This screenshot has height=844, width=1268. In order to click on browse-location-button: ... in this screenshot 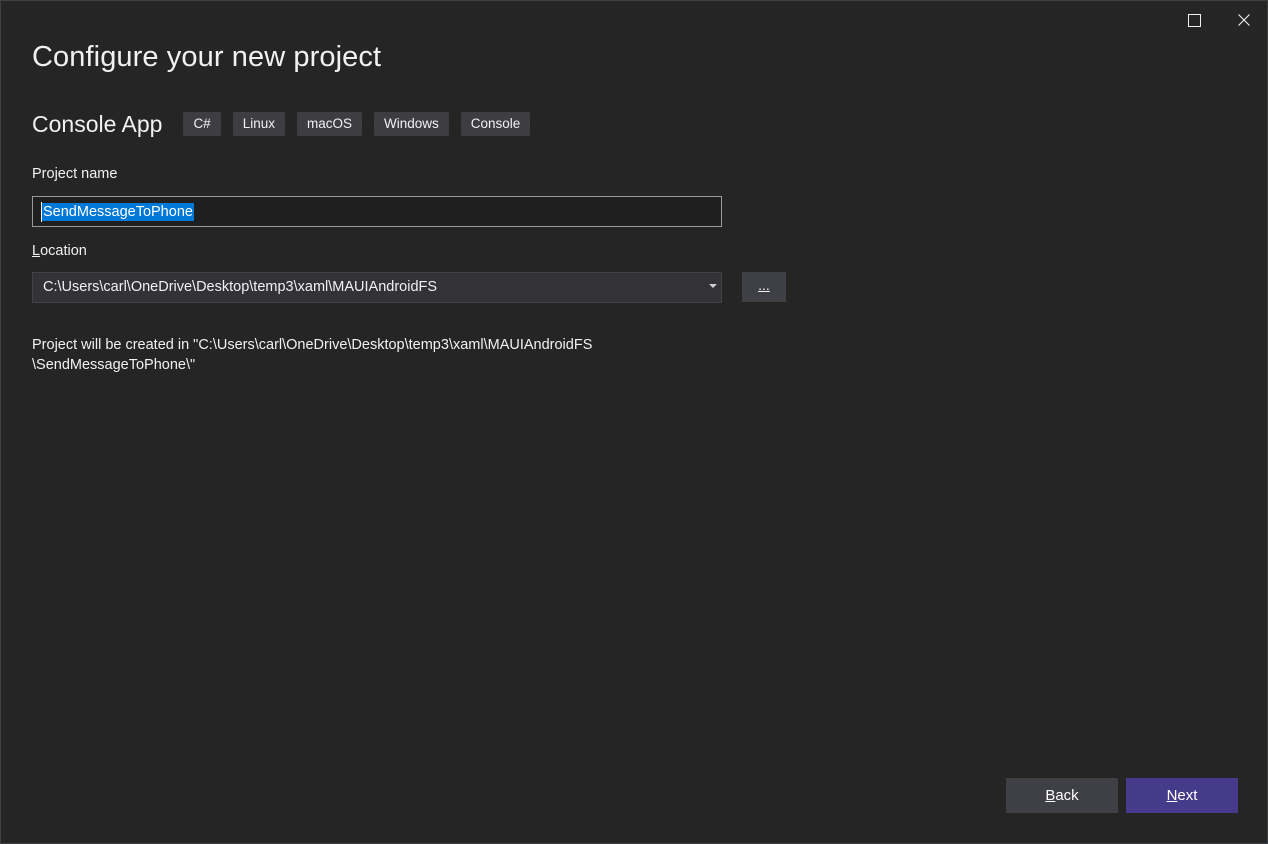, I will do `click(764, 287)`.